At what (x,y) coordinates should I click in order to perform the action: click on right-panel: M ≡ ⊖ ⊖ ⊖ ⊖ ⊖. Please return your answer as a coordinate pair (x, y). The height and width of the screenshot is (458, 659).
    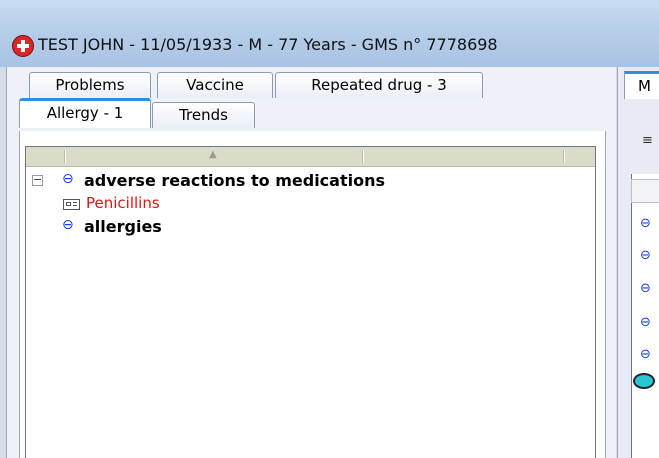
    Looking at the image, I should click on (638, 262).